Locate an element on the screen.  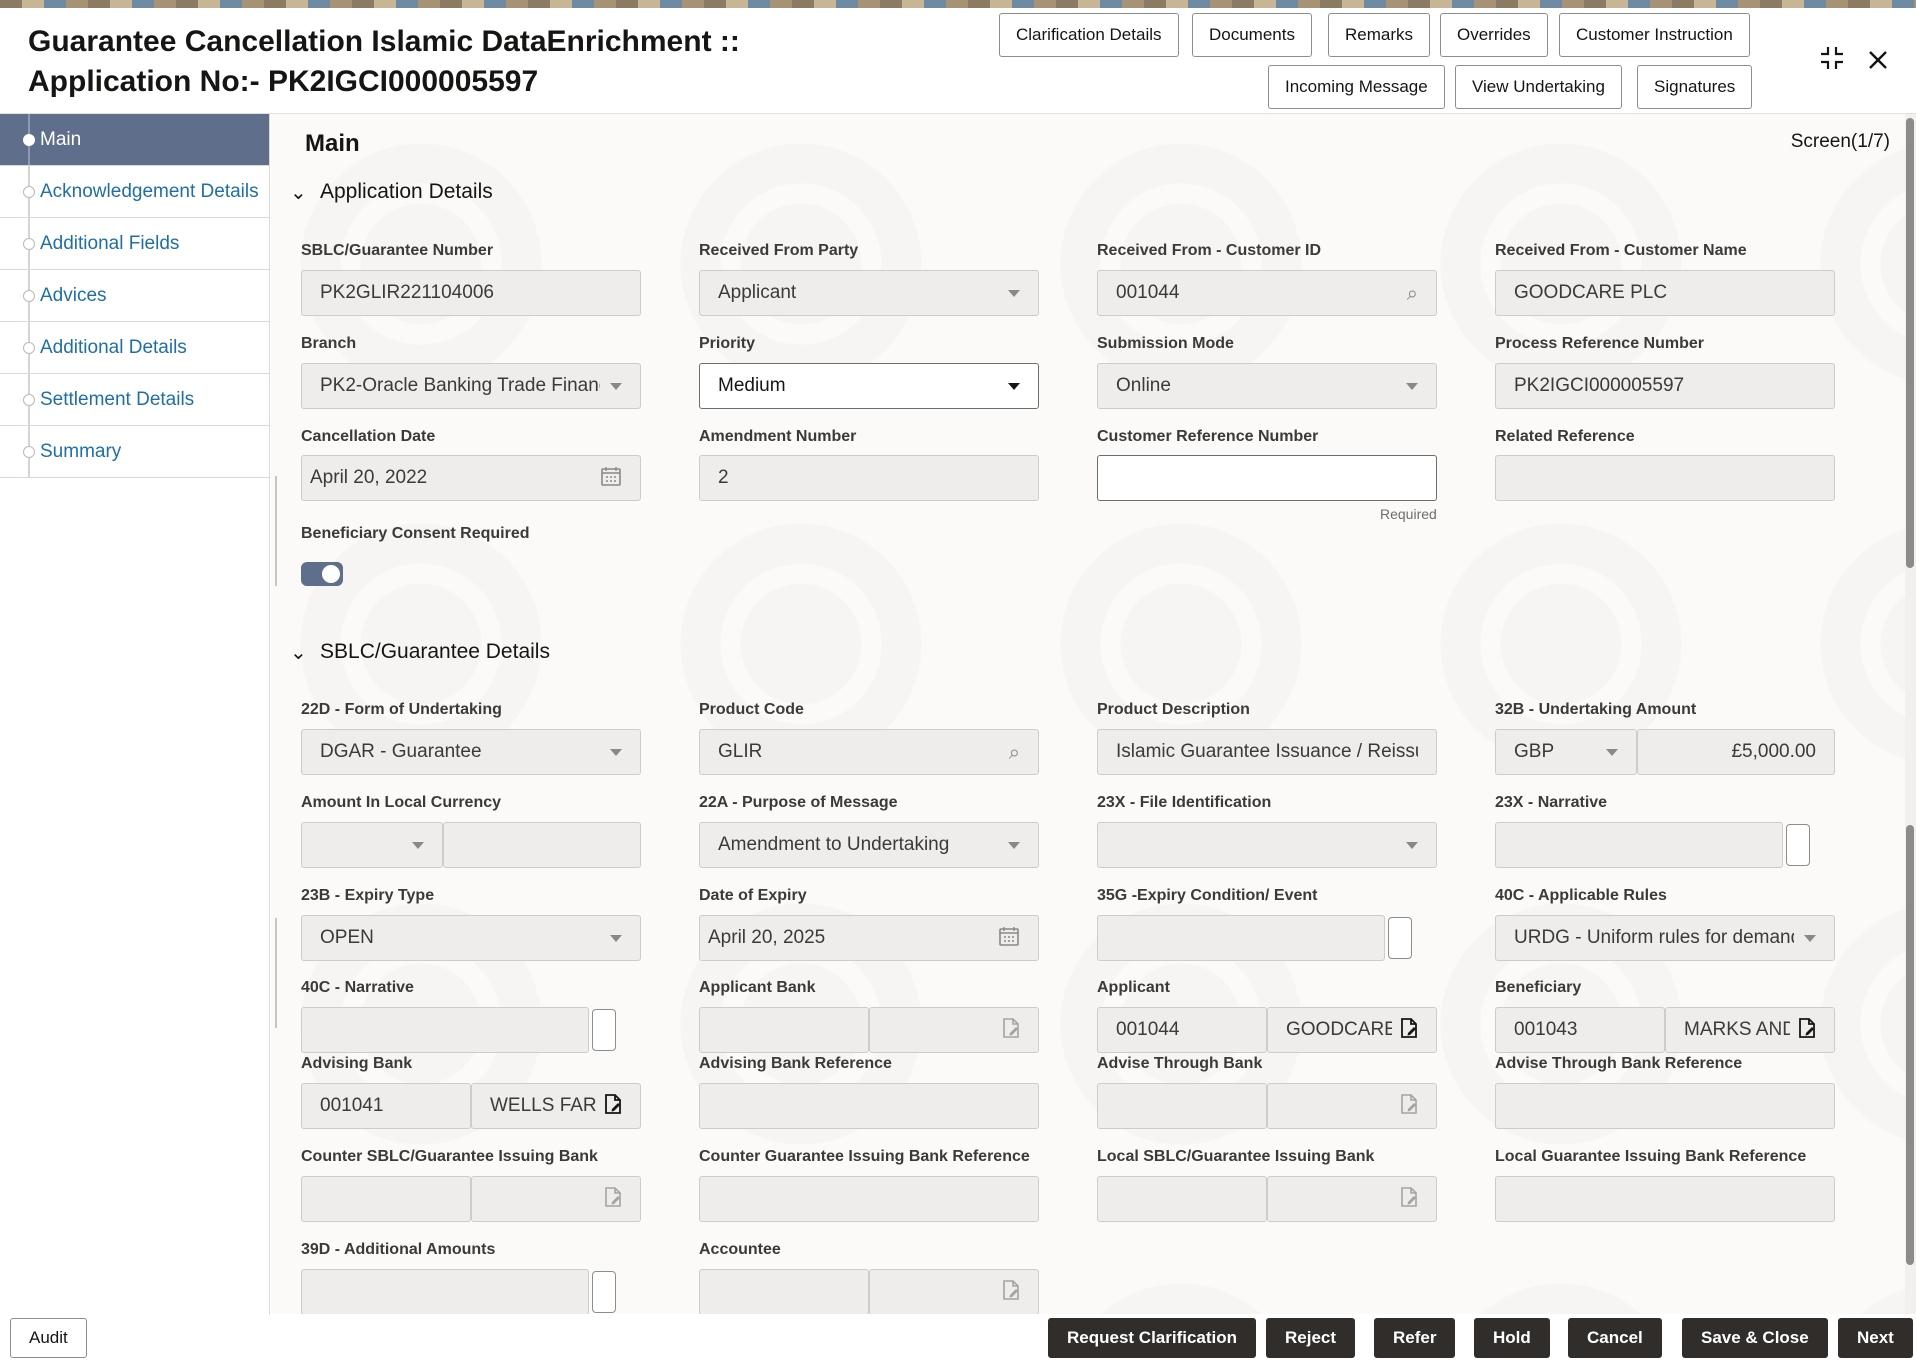
counter-issuing-reference-field is located at coordinates (869, 1199).